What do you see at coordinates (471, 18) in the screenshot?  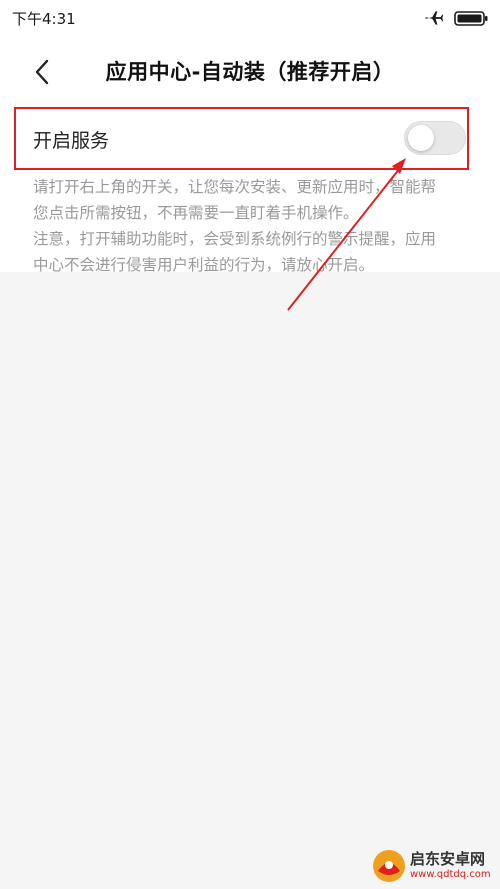 I see `battery-icon` at bounding box center [471, 18].